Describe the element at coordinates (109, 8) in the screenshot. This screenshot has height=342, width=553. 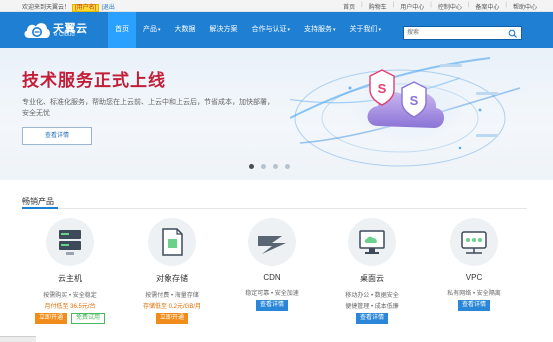
I see `logout-link: 退出` at that location.